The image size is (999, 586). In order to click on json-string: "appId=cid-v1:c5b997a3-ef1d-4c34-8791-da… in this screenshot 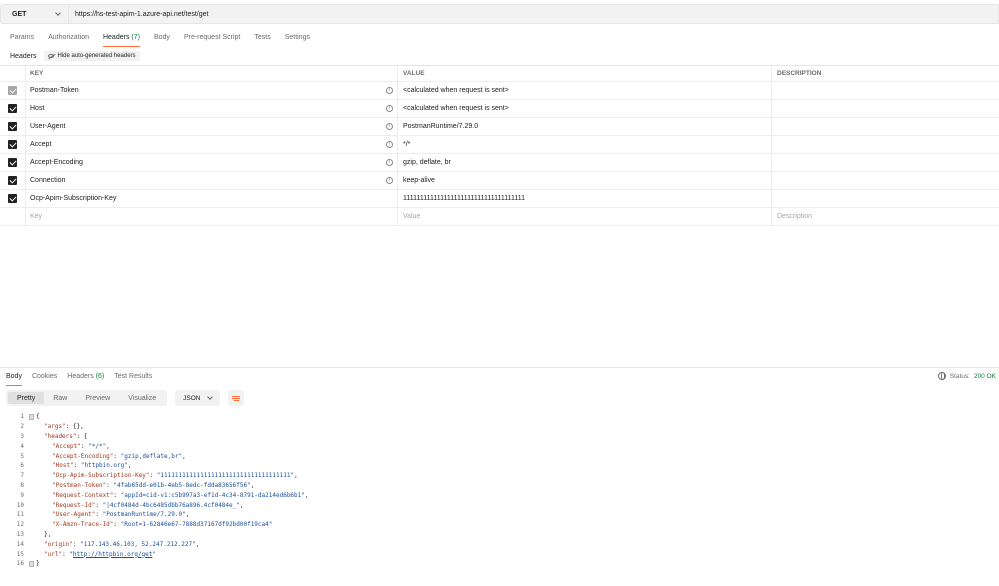, I will do `click(212, 495)`.